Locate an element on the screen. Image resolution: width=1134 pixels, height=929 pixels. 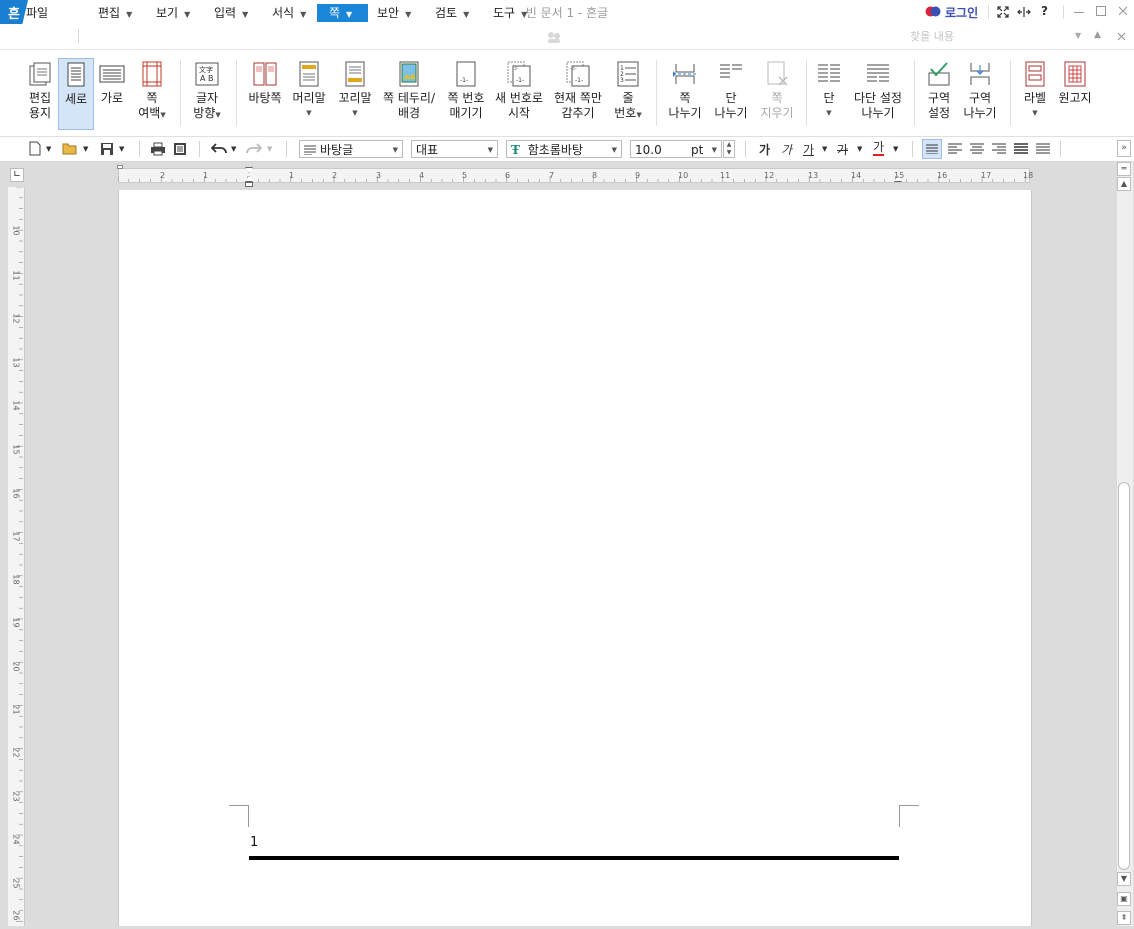
menu-tools: 도구 ▼ is located at coordinates (510, 13).